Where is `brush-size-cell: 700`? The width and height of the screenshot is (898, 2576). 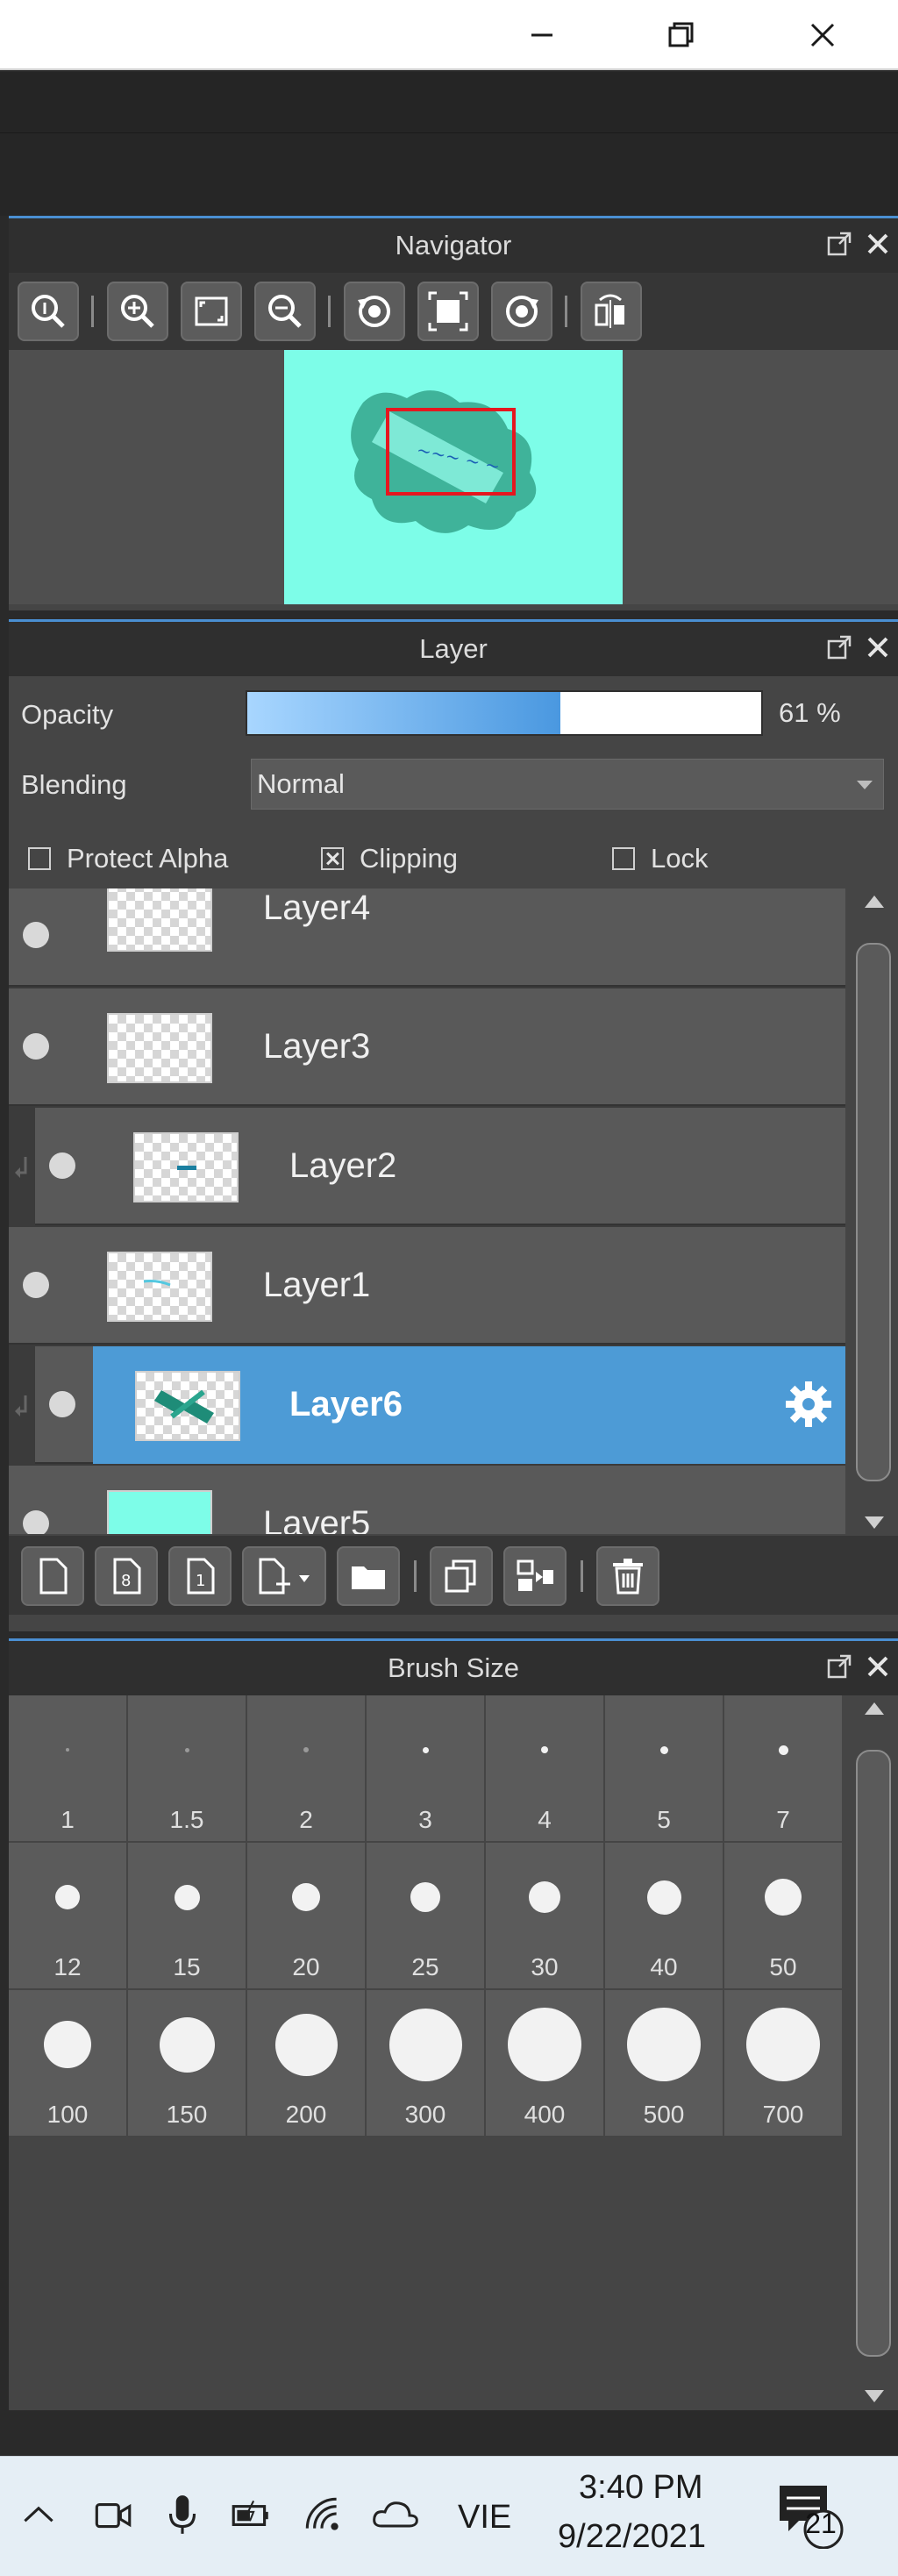
brush-size-cell: 700 is located at coordinates (783, 2063).